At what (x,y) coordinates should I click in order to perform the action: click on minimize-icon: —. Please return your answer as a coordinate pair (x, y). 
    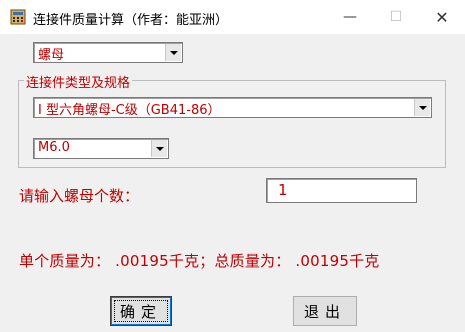
    Looking at the image, I should click on (350, 17).